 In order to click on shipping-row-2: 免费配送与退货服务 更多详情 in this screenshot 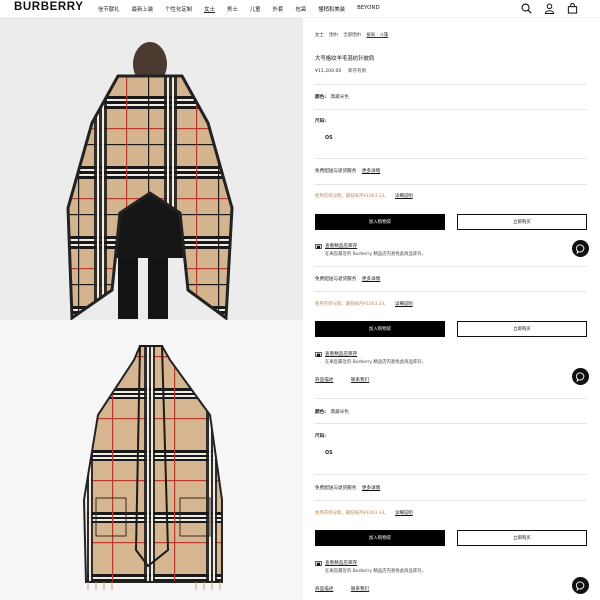, I will do `click(347, 279)`.